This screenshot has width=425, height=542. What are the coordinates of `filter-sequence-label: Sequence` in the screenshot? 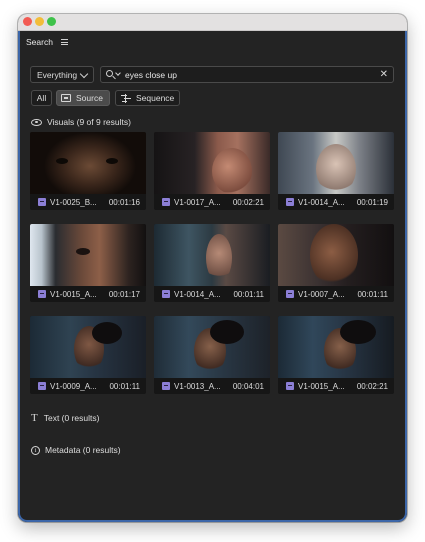 It's located at (155, 98).